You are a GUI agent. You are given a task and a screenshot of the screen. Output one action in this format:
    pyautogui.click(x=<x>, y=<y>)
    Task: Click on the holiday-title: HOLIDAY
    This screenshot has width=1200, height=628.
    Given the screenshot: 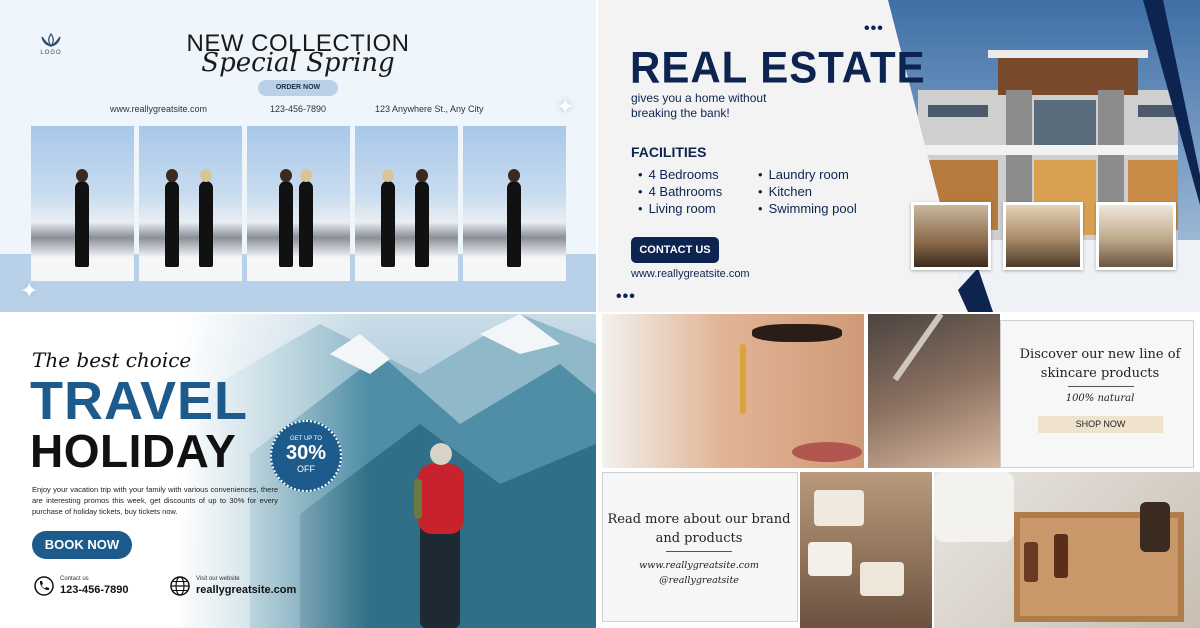 What is the action you would take?
    pyautogui.click(x=133, y=451)
    